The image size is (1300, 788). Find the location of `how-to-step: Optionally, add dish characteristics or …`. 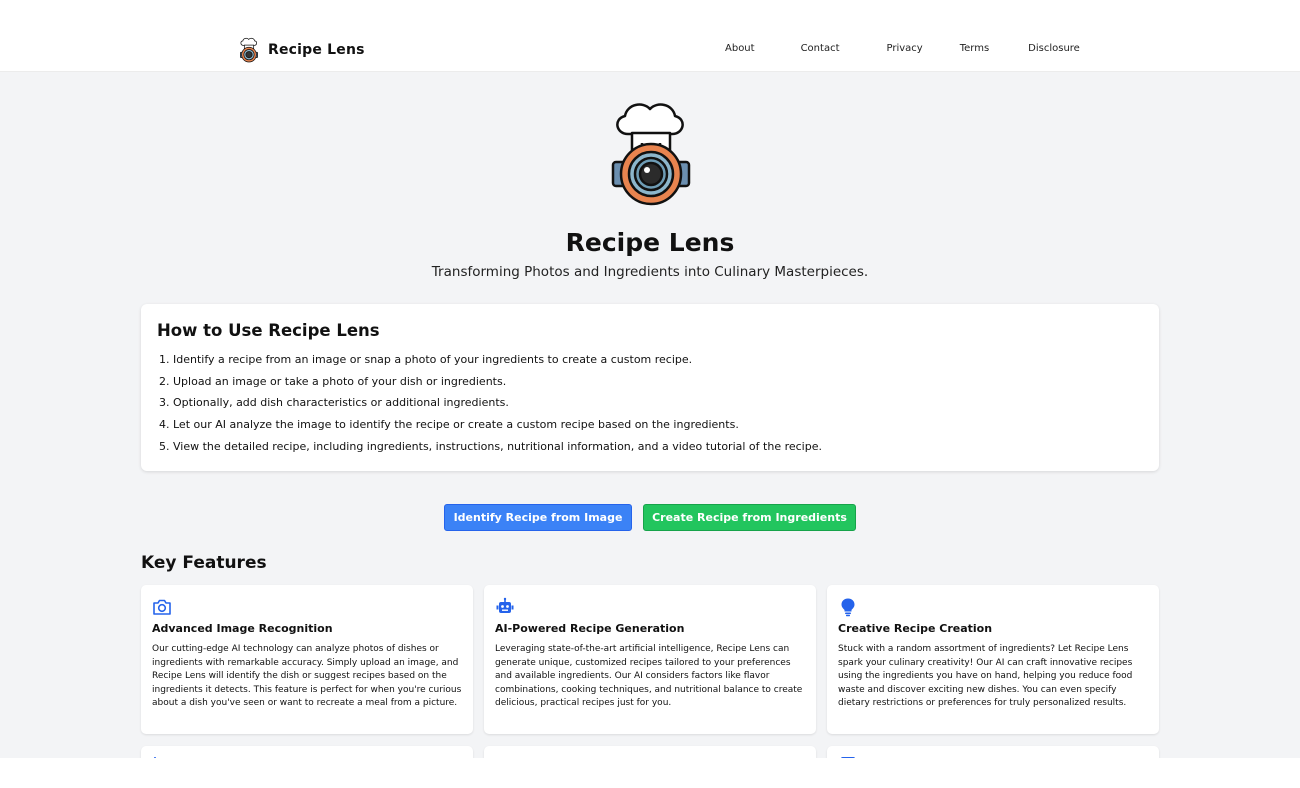

how-to-step: Optionally, add dish characteristics or … is located at coordinates (497, 406).